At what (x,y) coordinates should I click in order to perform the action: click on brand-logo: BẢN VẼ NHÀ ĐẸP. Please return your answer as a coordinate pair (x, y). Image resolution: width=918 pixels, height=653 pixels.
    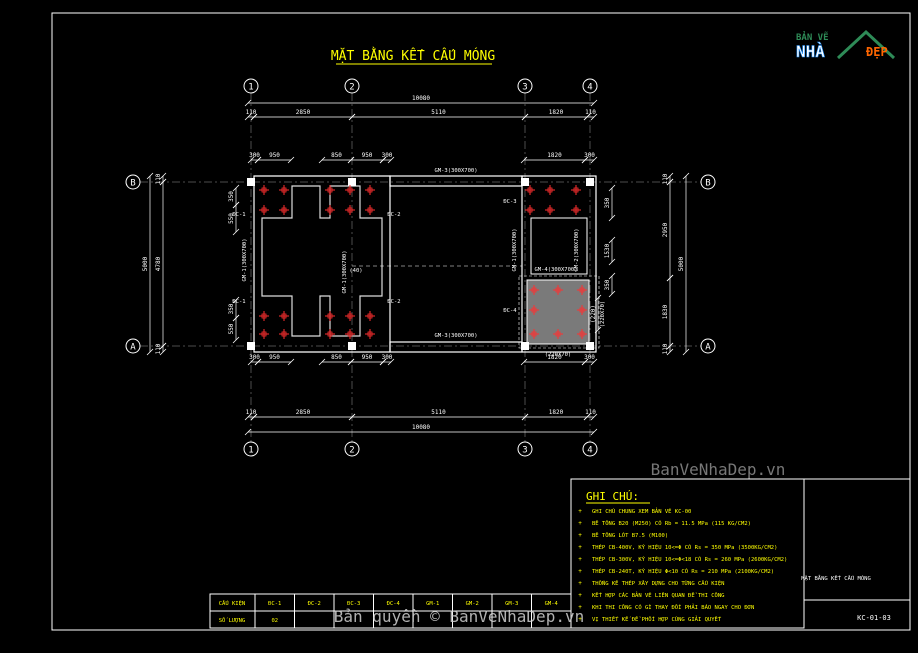
    Looking at the image, I should click on (846, 45).